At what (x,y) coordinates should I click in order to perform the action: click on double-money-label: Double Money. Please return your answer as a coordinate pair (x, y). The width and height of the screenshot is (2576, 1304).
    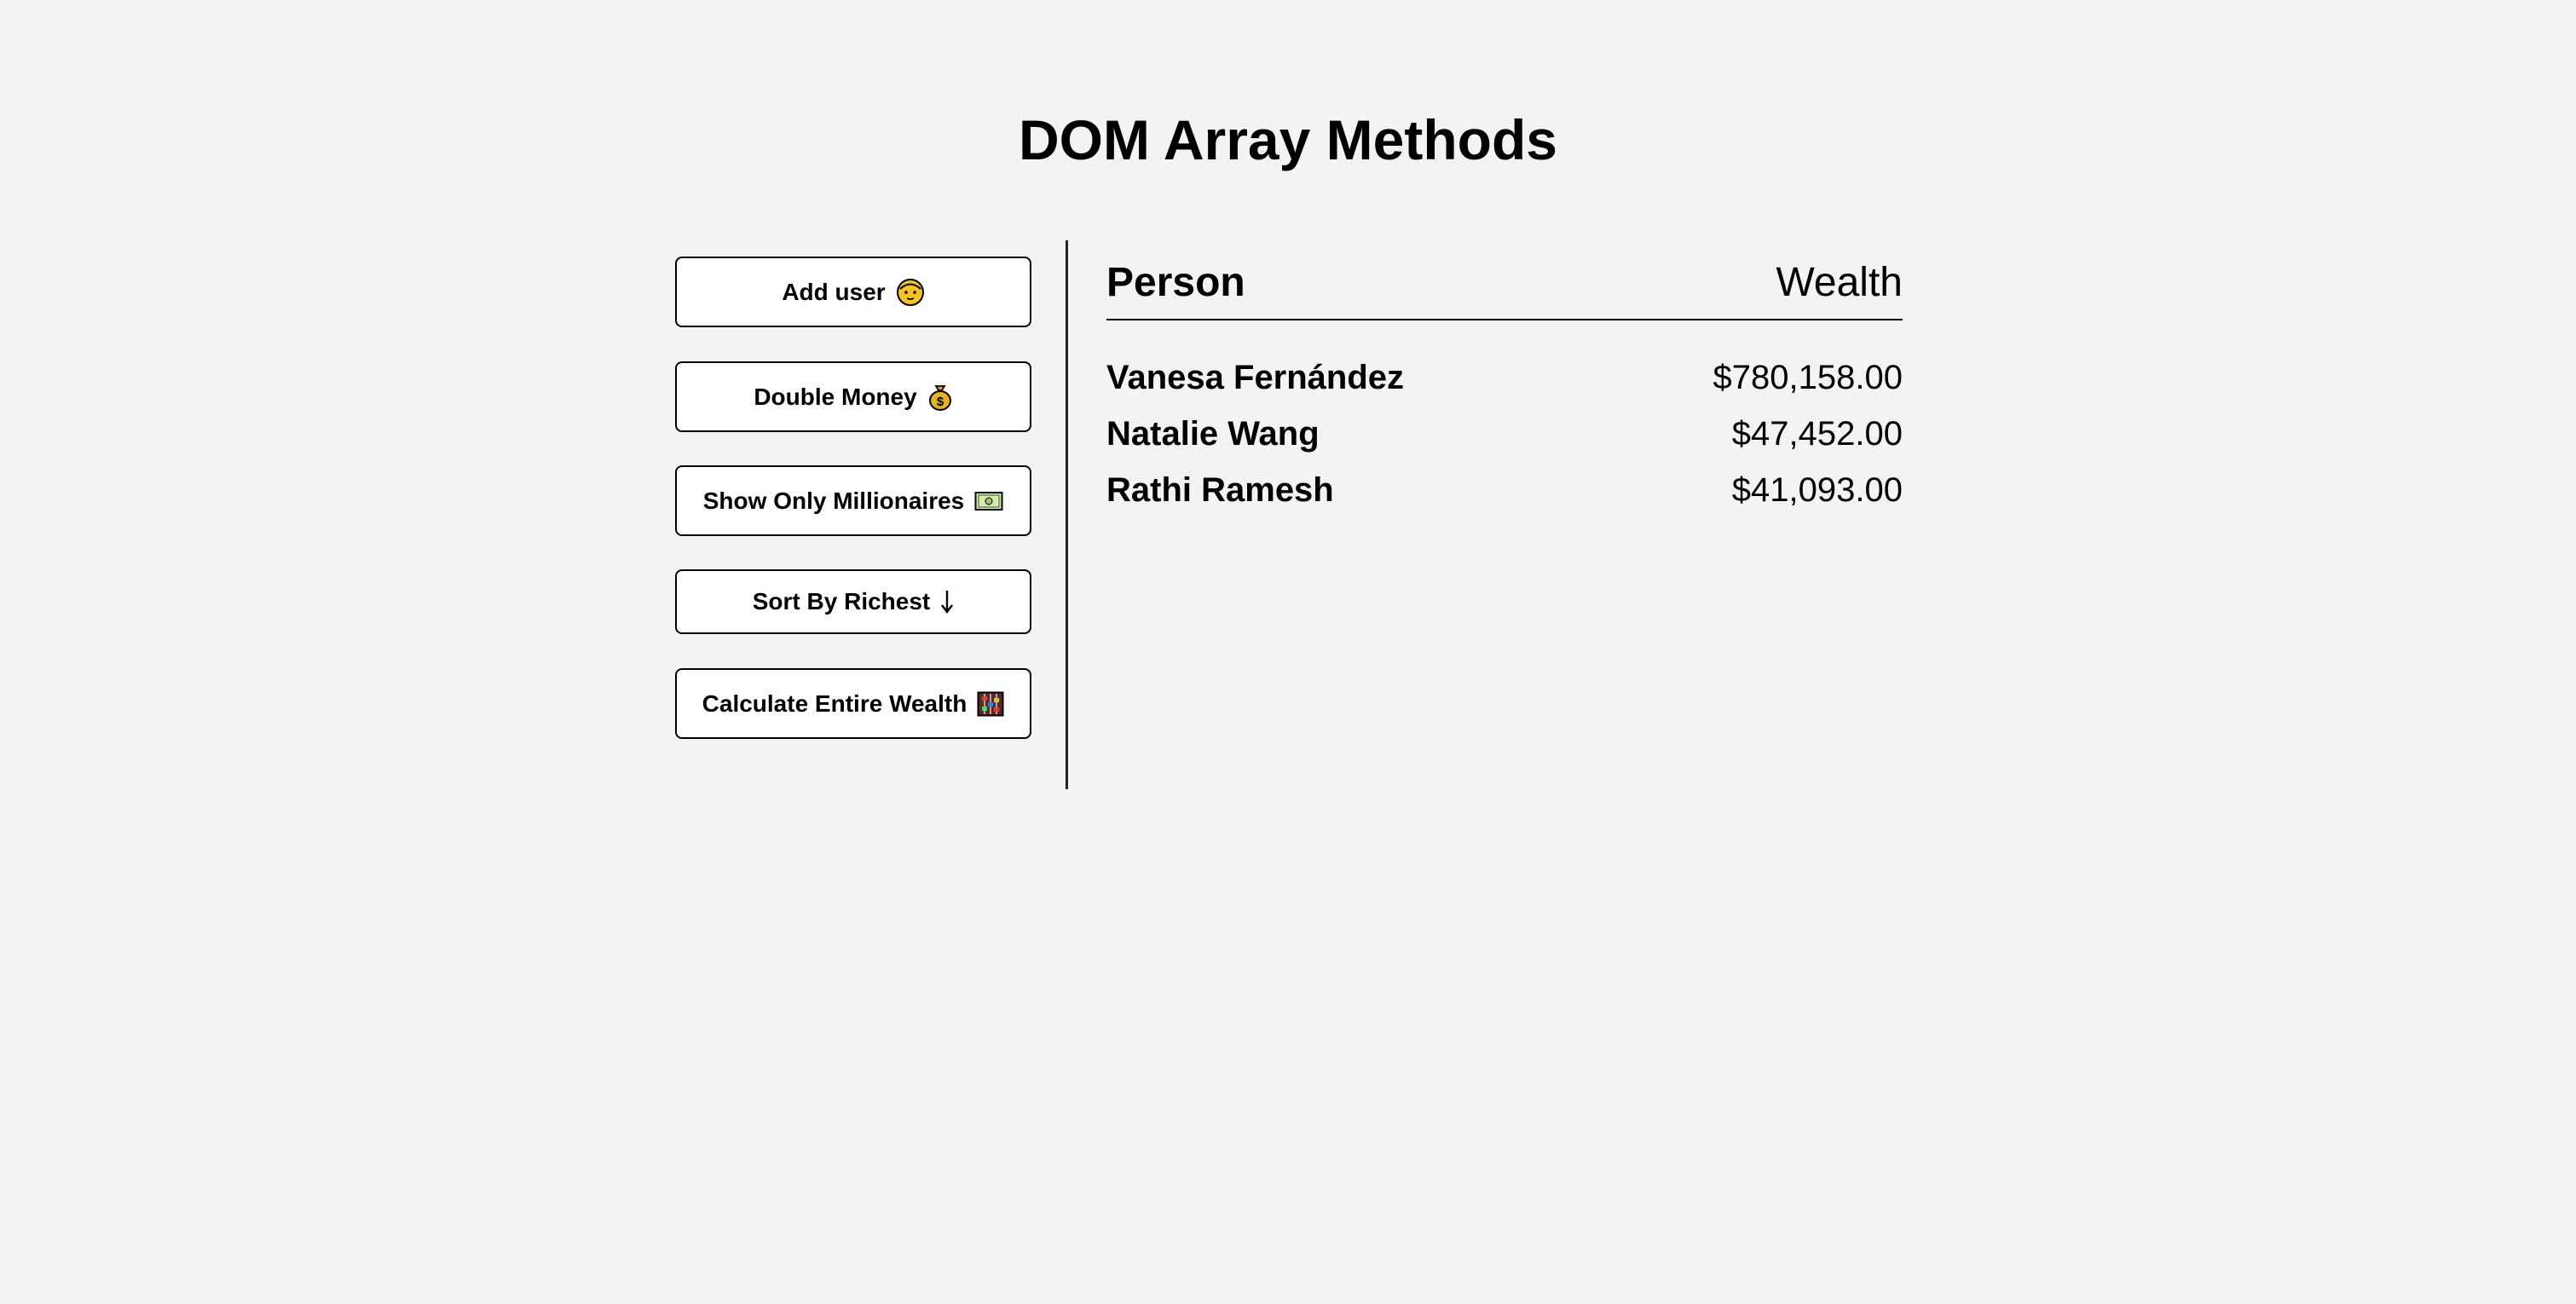
    Looking at the image, I should click on (835, 396).